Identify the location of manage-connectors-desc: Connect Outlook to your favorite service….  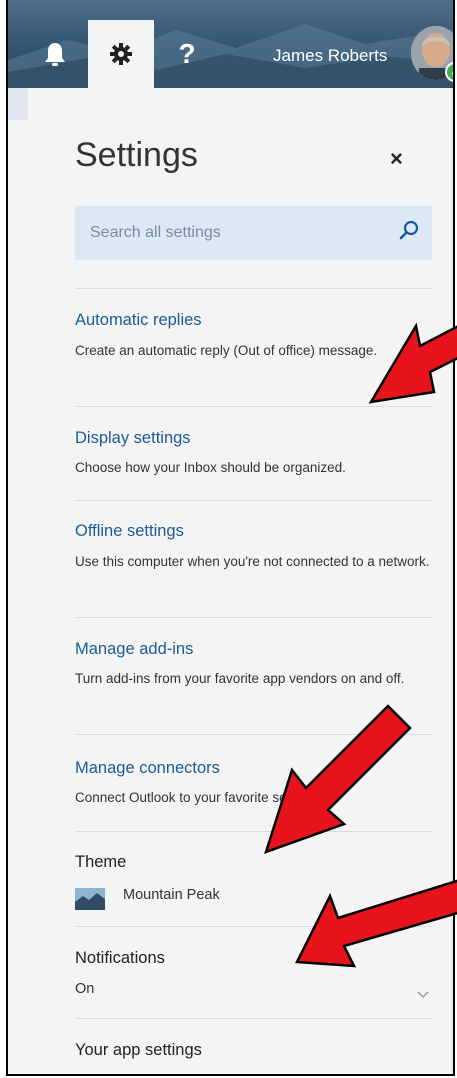
(200, 797).